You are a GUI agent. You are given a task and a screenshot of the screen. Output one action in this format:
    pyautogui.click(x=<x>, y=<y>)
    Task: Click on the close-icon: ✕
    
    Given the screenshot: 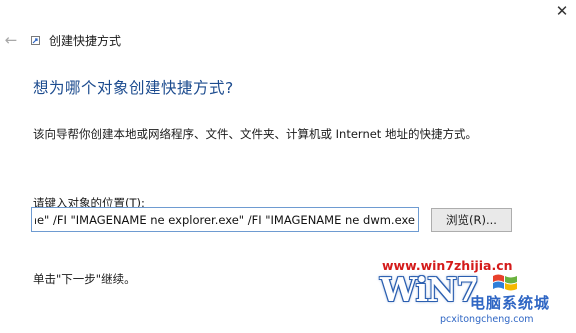 What is the action you would take?
    pyautogui.click(x=562, y=11)
    